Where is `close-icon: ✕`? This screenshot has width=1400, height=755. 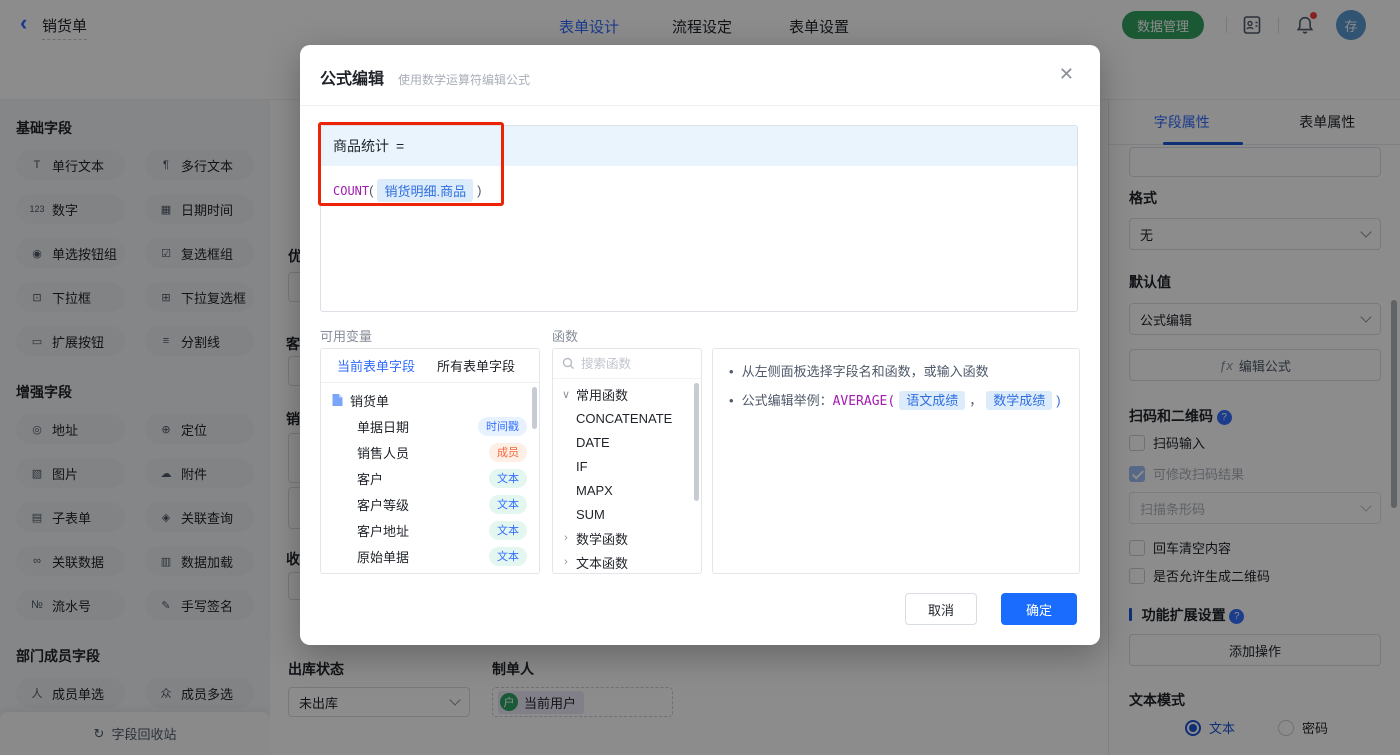
close-icon: ✕ is located at coordinates (1066, 74).